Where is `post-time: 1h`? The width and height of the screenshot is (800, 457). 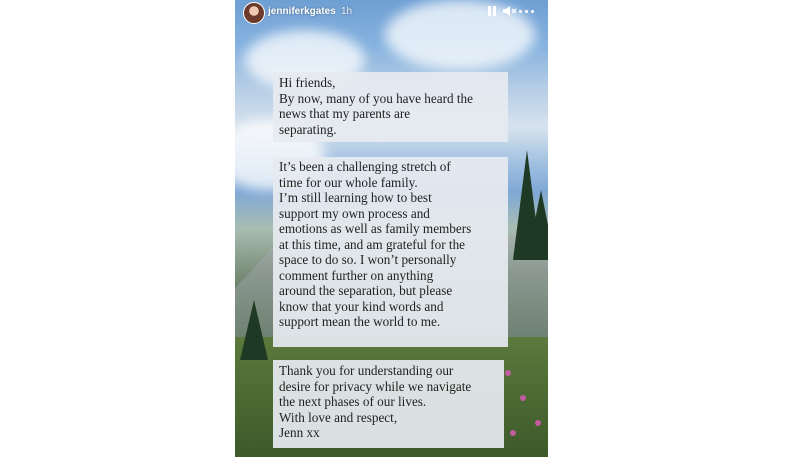
post-time: 1h is located at coordinates (347, 11).